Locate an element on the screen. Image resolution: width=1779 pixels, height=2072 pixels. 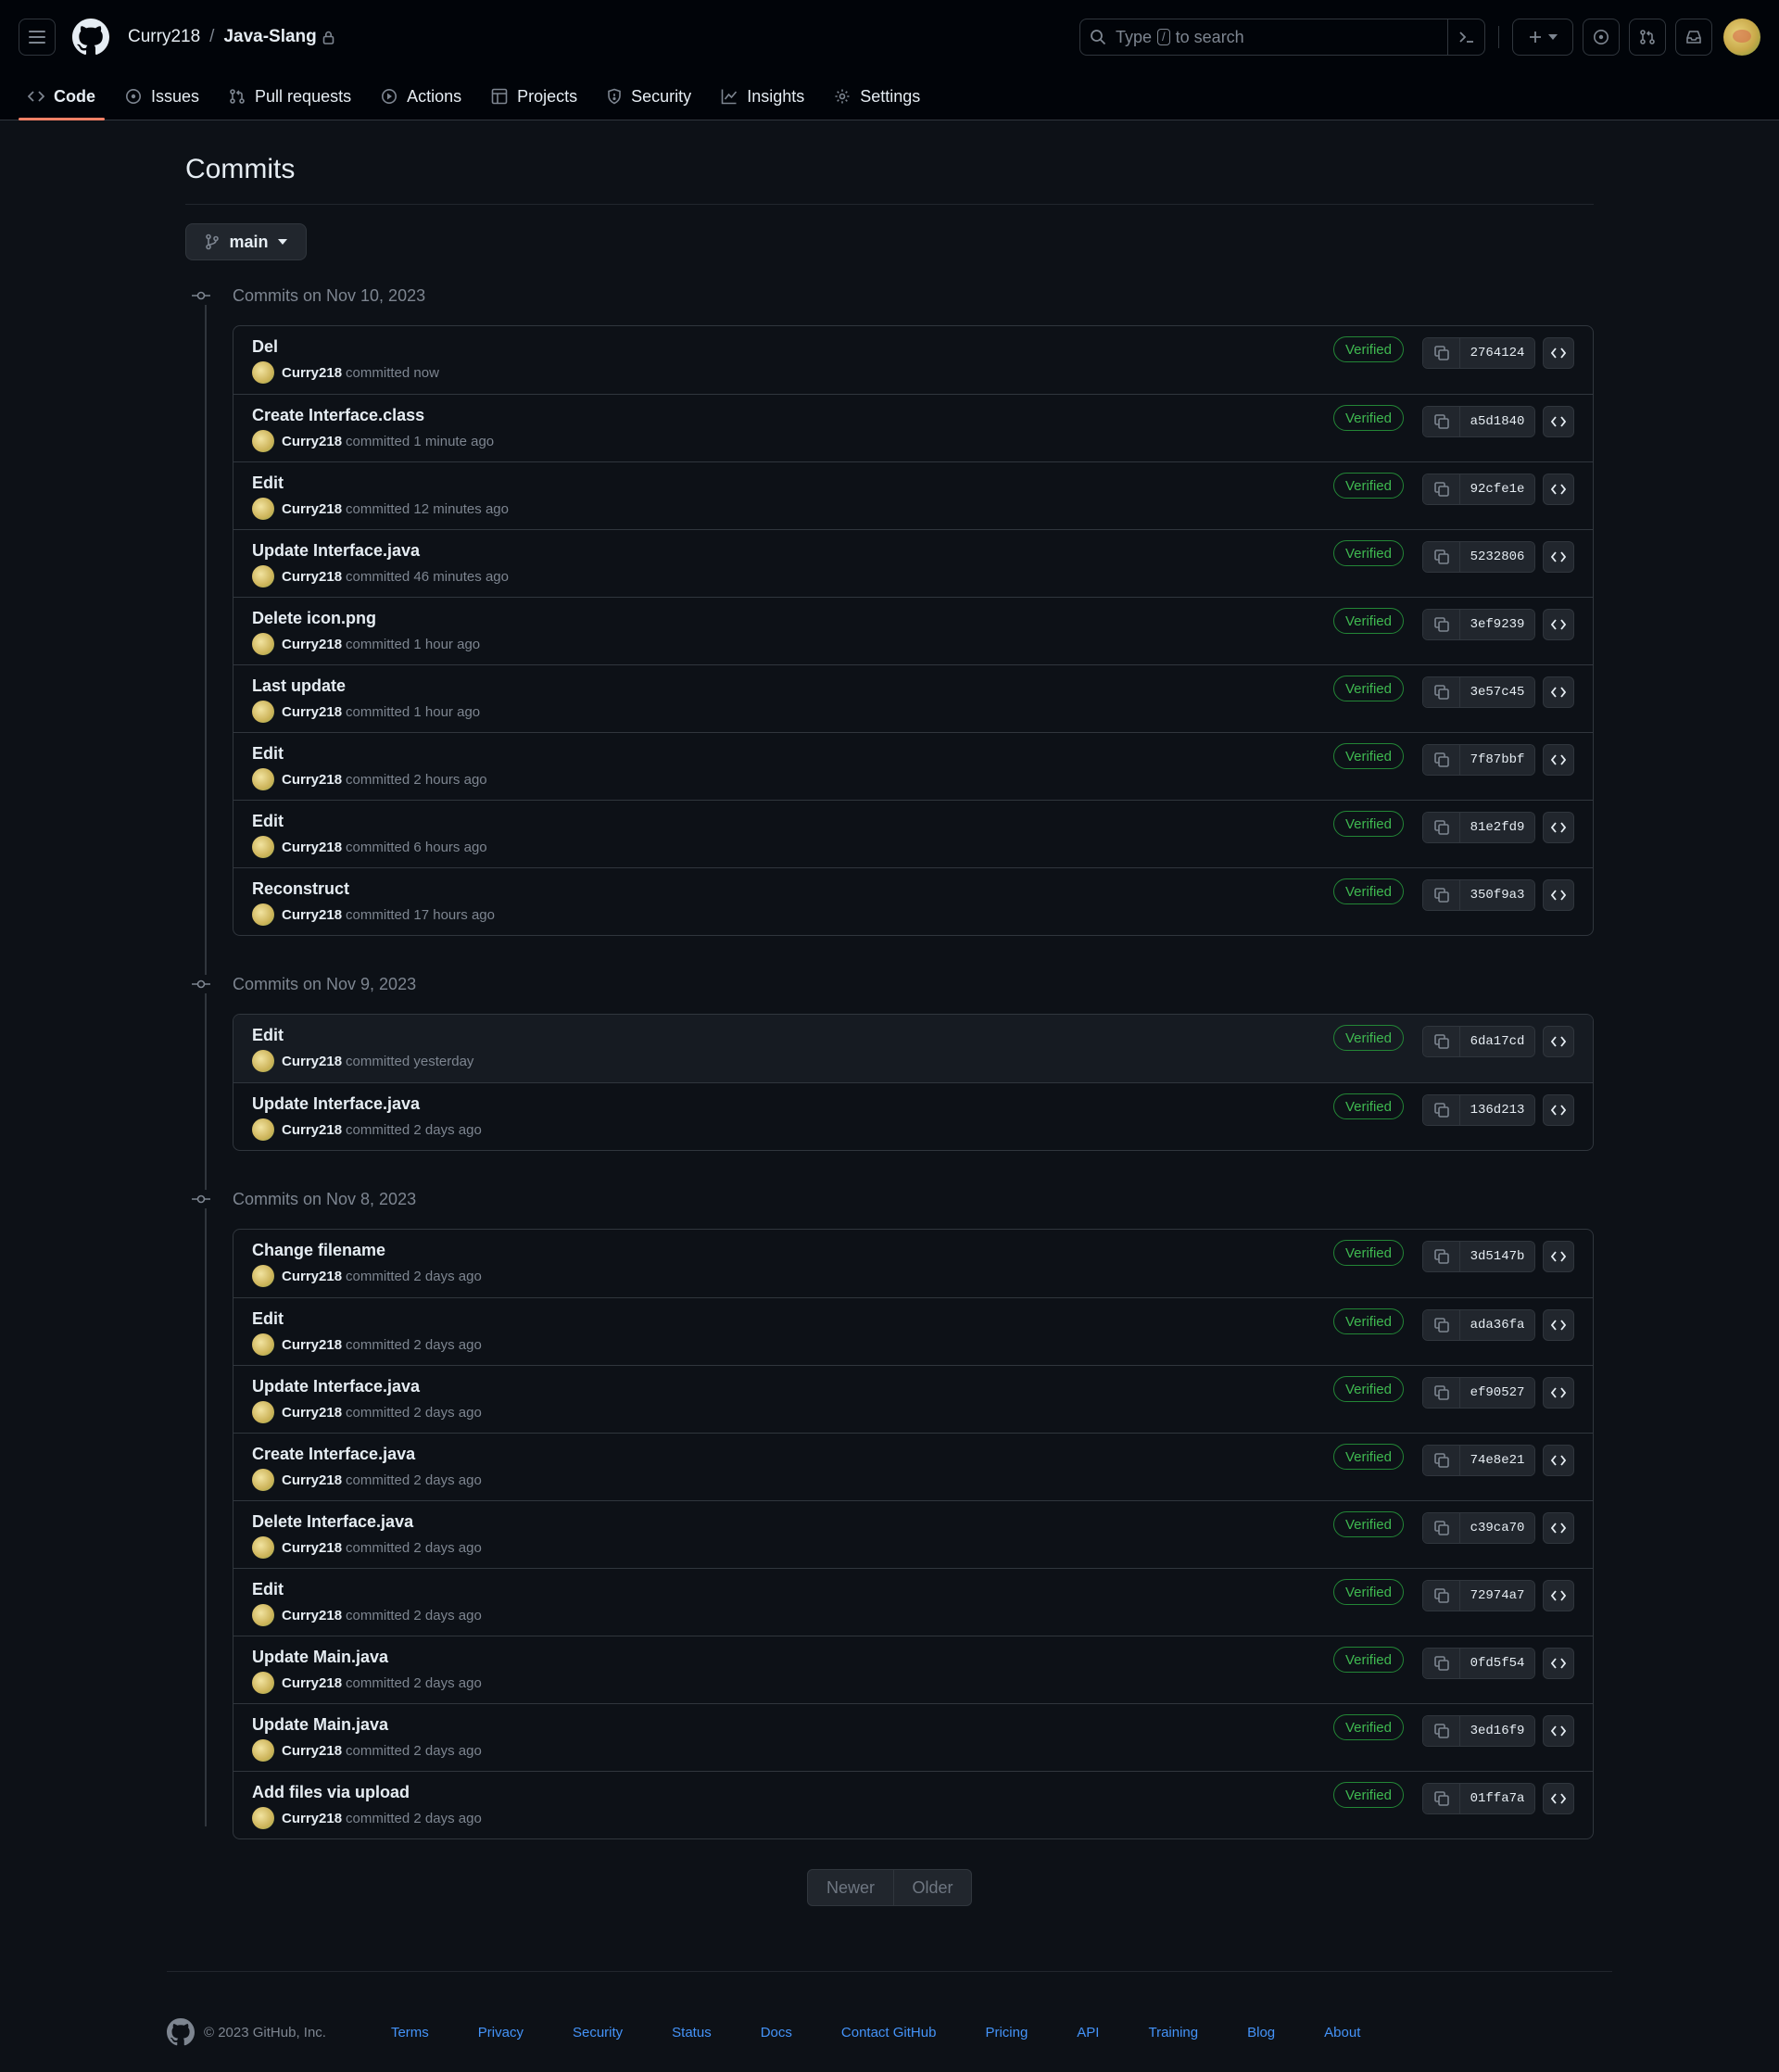
command-palette-button is located at coordinates (1465, 37).